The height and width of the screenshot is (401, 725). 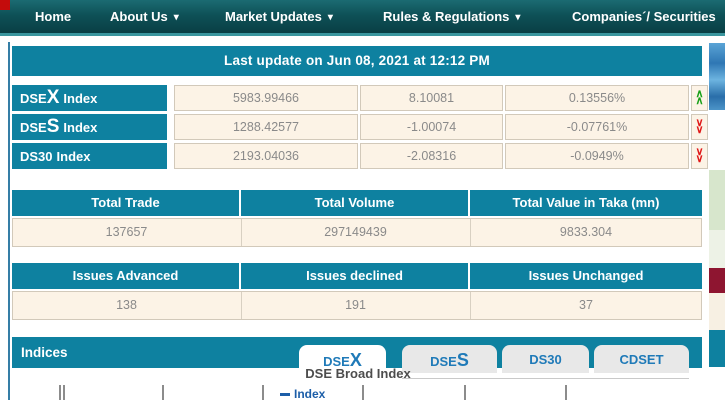 I want to click on issues-values-row: 138 191 37, so click(x=357, y=305).